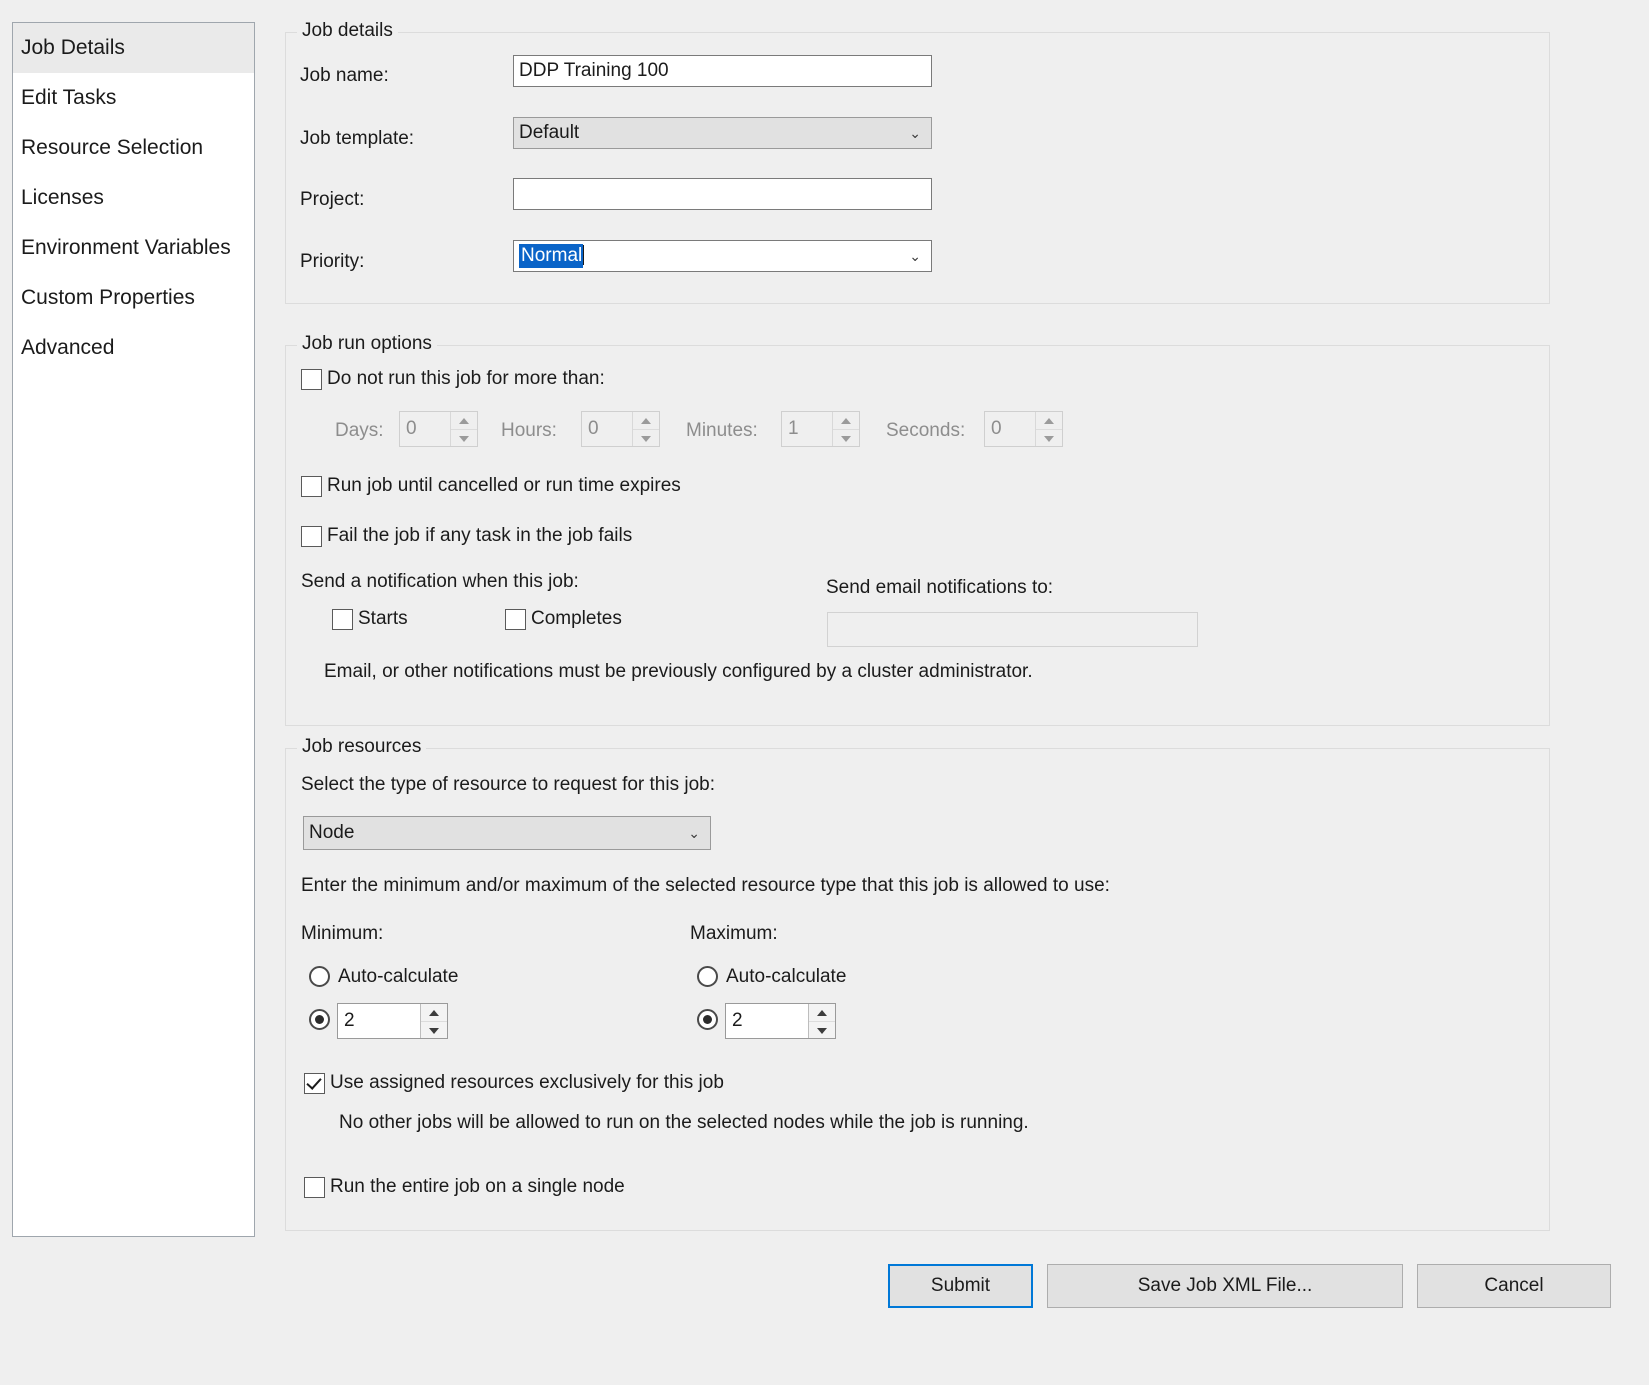  What do you see at coordinates (332, 199) in the screenshot?
I see `project-label: Project:` at bounding box center [332, 199].